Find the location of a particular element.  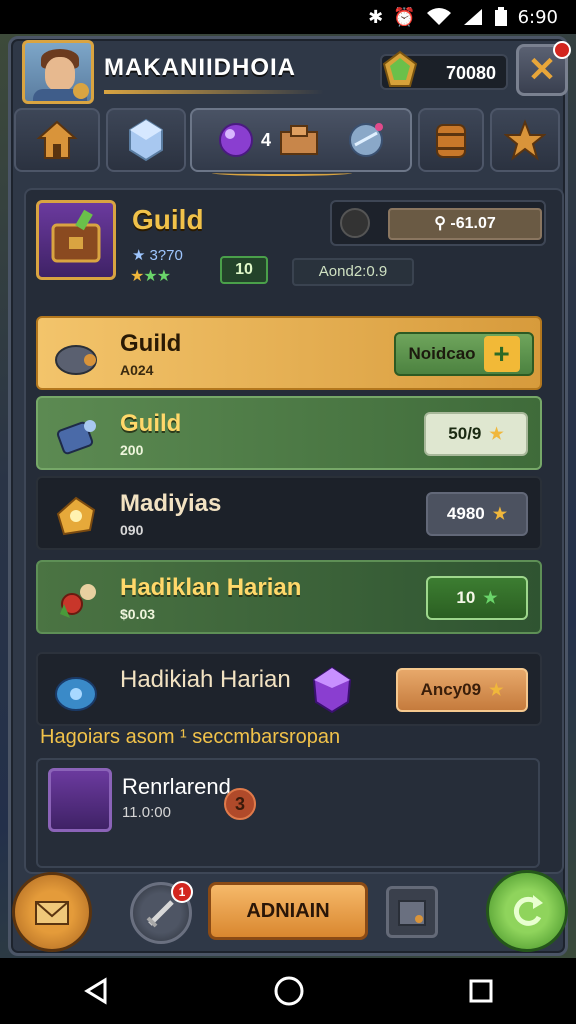

refresh-icon is located at coordinates (528, 910).